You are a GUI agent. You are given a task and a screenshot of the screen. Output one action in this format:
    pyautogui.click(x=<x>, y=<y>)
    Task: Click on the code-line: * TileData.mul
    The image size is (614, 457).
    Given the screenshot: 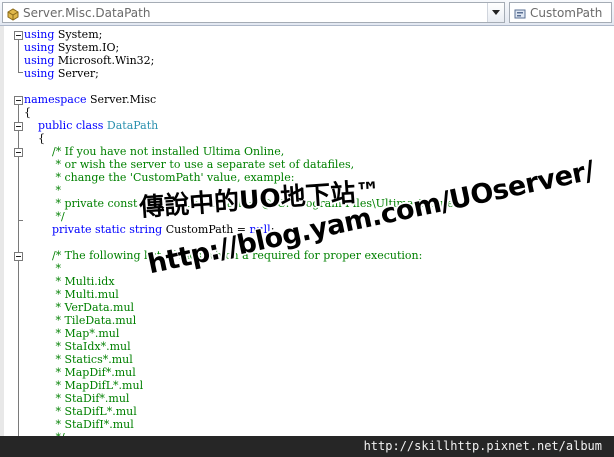 What is the action you would take?
    pyautogui.click(x=80, y=320)
    